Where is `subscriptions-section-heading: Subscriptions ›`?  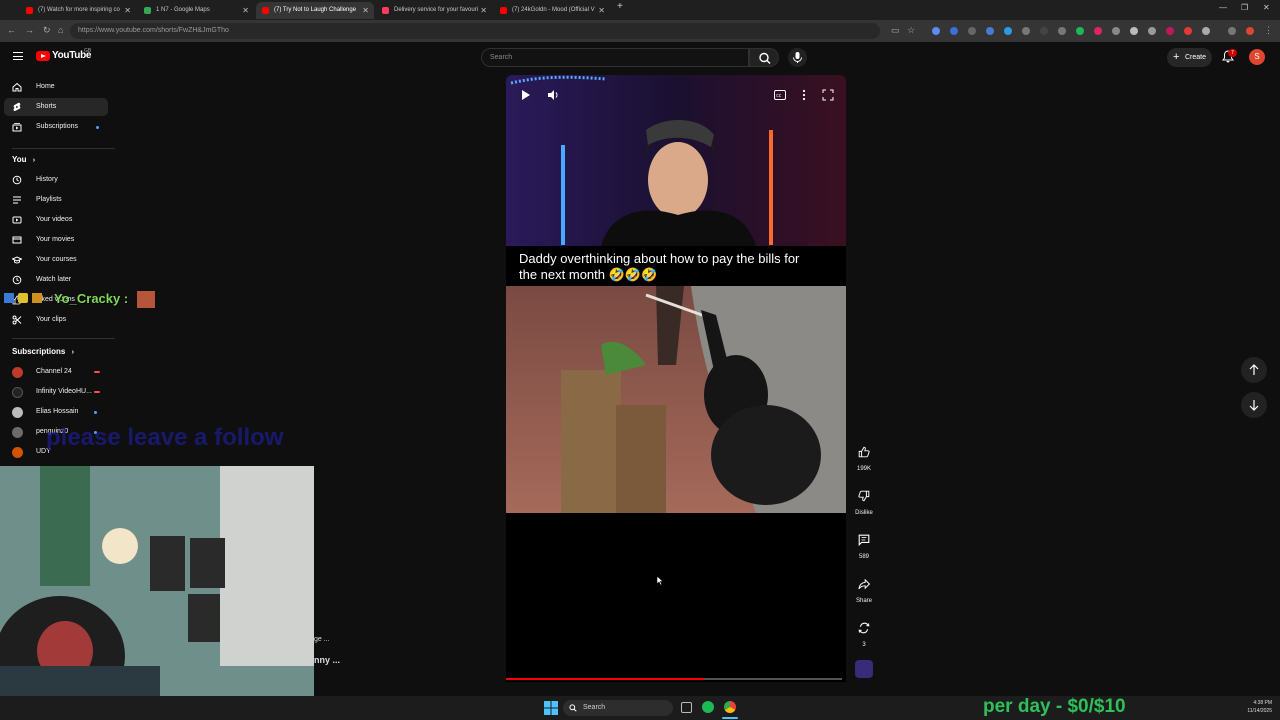
subscriptions-section-heading: Subscriptions › is located at coordinates (43, 351).